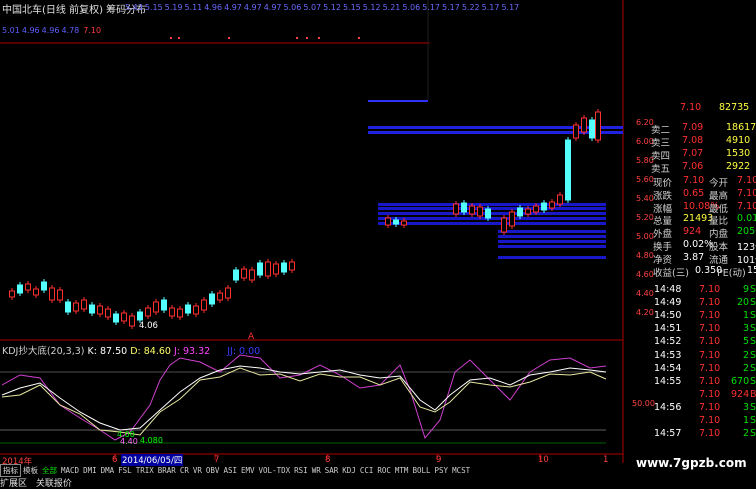 The image size is (756, 489). I want to click on tick-row: 14:48 7.10 9 S, so click(689, 290).